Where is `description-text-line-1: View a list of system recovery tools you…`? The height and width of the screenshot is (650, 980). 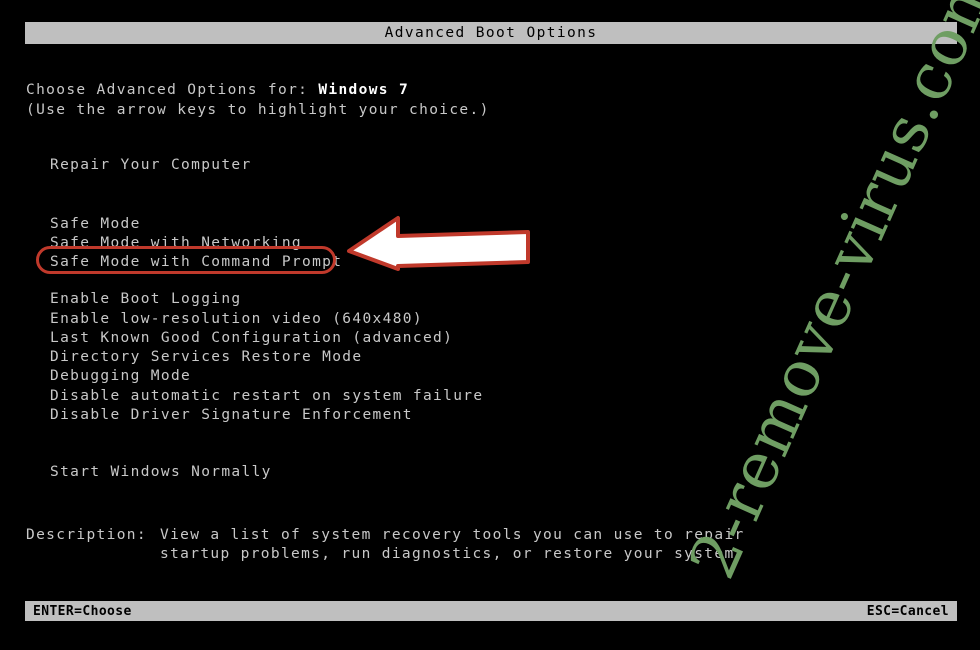 description-text-line-1: View a list of system recovery tools you… is located at coordinates (452, 535).